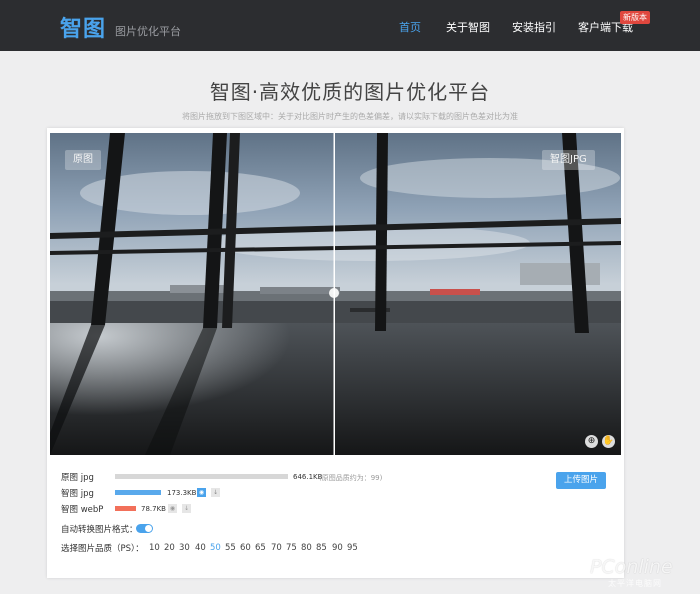 The image size is (700, 594). I want to click on original-quality-note: (原图品质约为：99), so click(351, 478).